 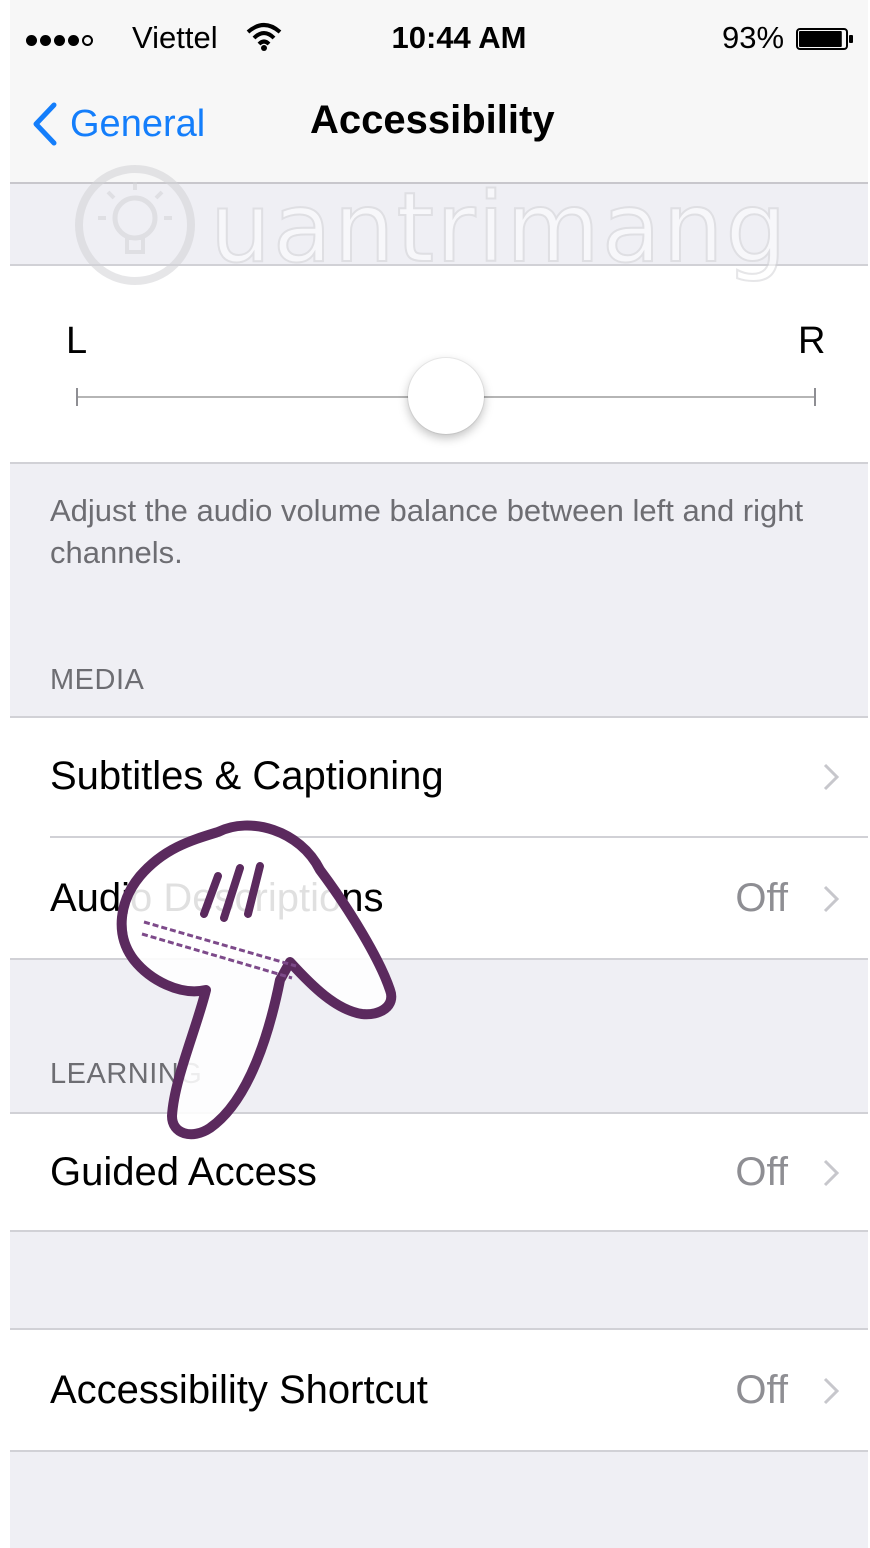 I want to click on learning-section-header: LEARNING, so click(x=126, y=1074).